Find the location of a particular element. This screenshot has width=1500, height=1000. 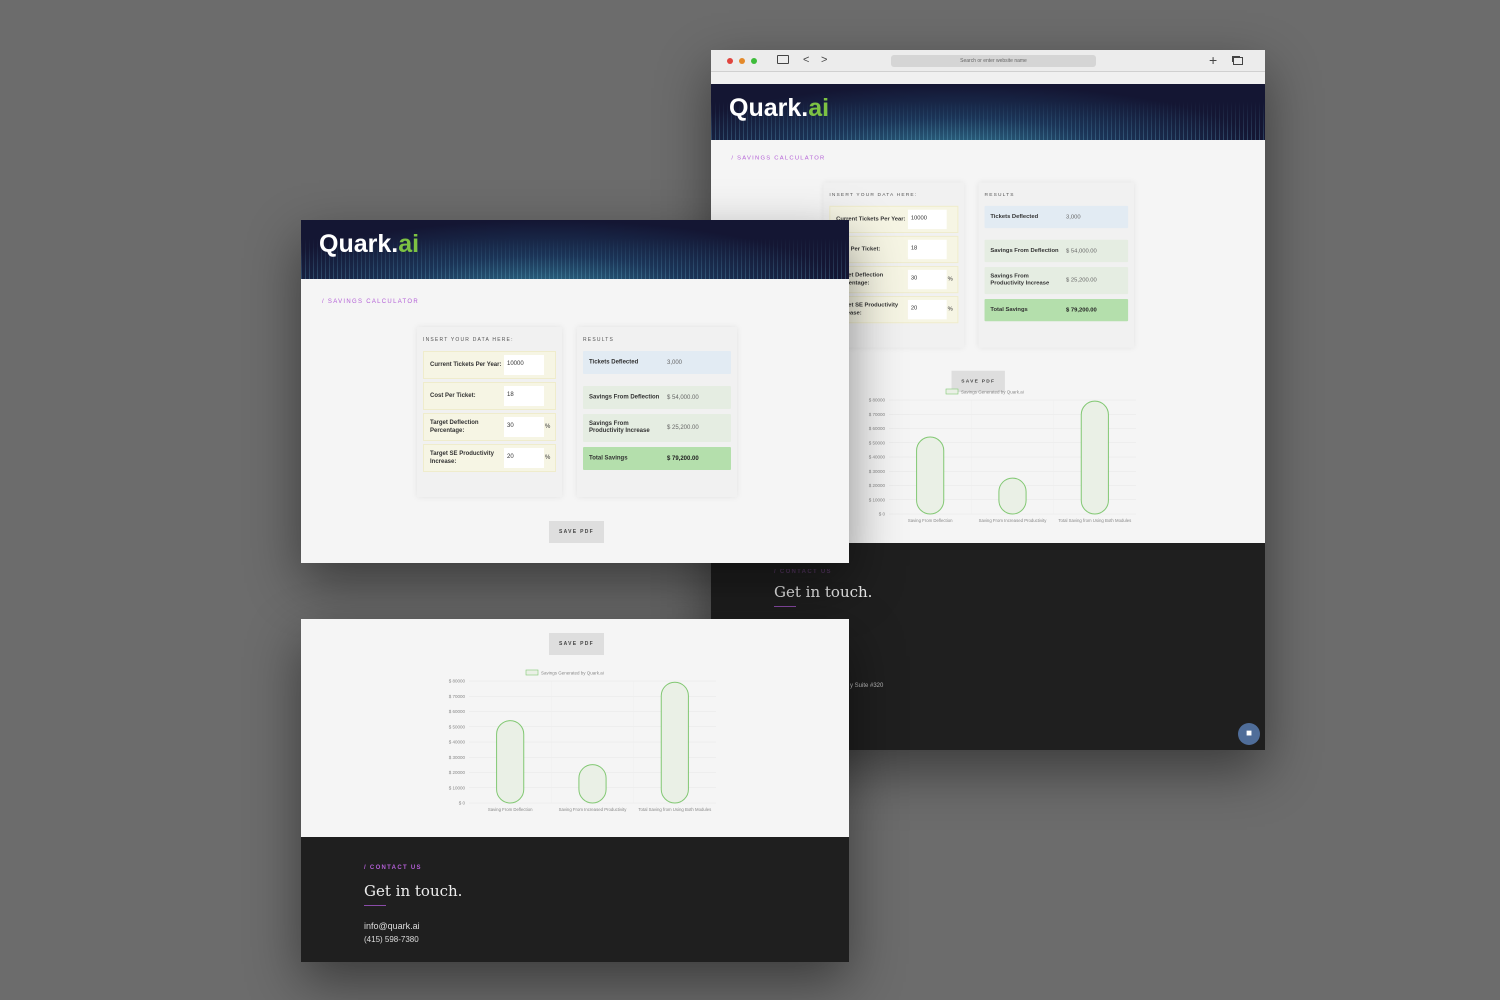

tabs-overview-icon is located at coordinates (1238, 61).